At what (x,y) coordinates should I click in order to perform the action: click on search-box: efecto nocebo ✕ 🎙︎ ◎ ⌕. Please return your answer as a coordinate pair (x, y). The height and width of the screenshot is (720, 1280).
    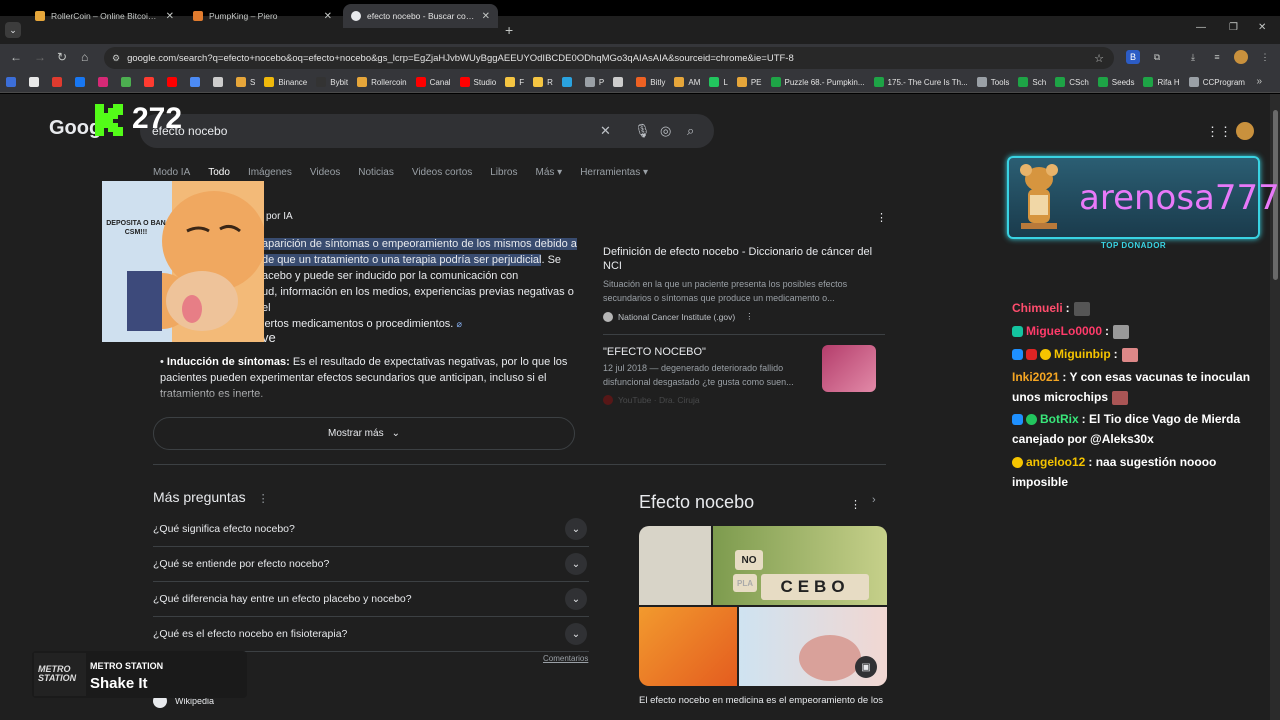
    Looking at the image, I should click on (427, 131).